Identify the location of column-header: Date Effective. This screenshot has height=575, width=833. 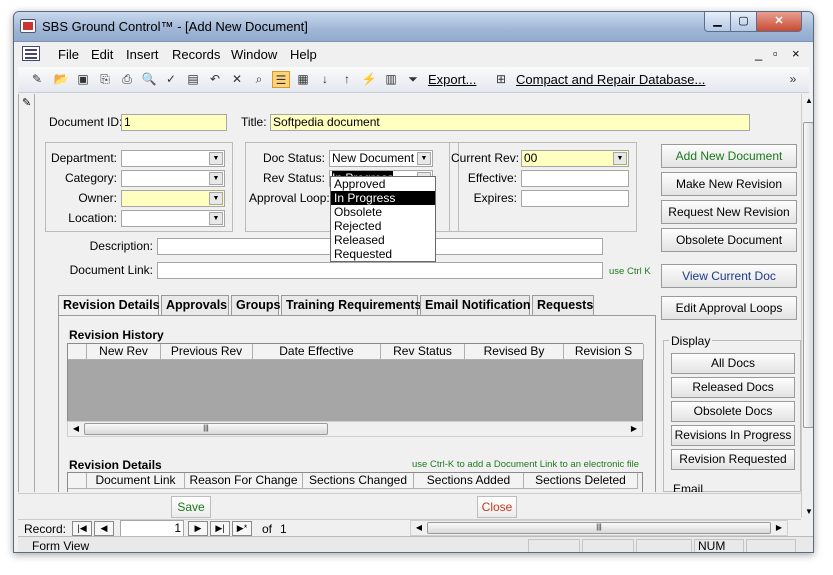
(317, 352).